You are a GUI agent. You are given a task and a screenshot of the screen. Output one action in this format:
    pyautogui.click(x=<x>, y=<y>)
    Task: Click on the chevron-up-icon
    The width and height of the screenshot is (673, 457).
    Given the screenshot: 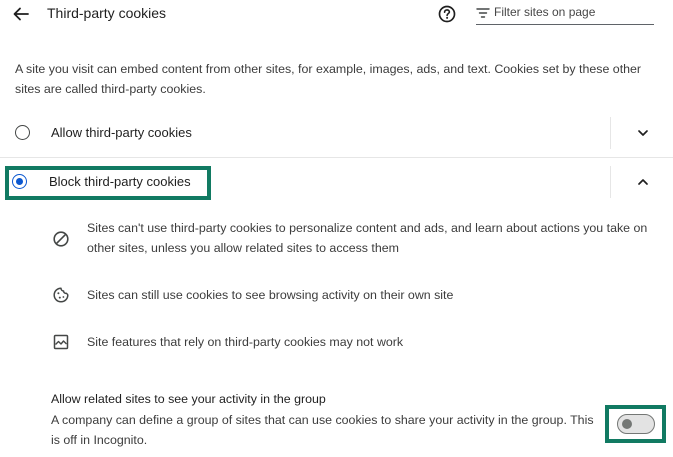 What is the action you would take?
    pyautogui.click(x=643, y=182)
    